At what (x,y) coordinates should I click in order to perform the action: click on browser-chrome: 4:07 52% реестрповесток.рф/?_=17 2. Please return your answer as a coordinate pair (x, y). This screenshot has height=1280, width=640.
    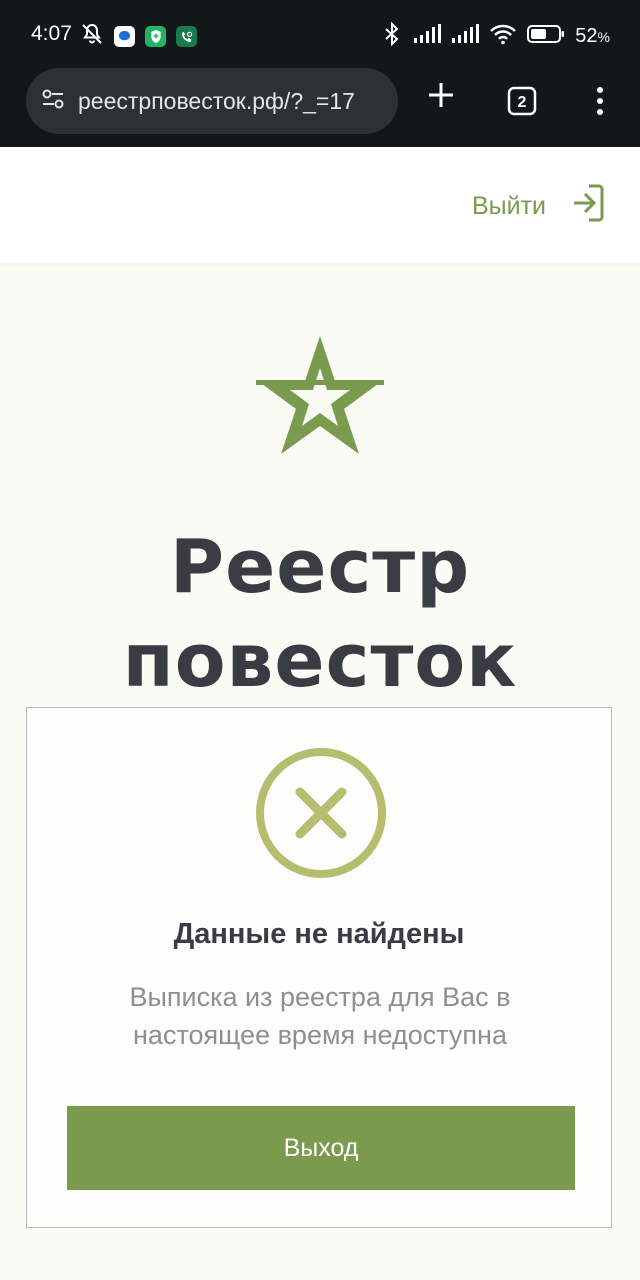
    Looking at the image, I should click on (320, 73).